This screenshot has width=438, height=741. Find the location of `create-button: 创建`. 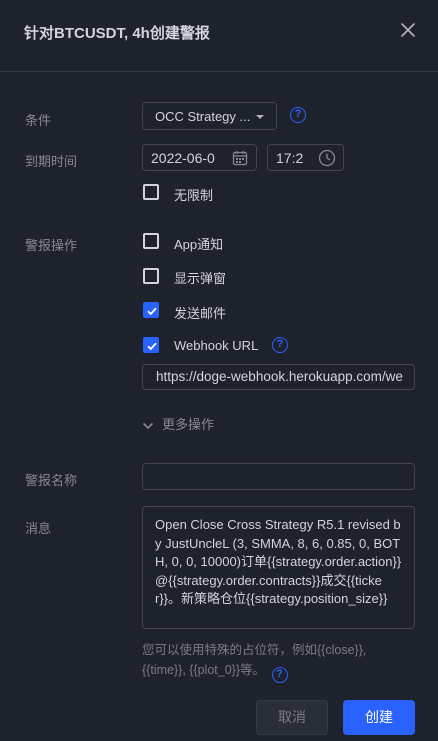

create-button: 创建 is located at coordinates (379, 717).